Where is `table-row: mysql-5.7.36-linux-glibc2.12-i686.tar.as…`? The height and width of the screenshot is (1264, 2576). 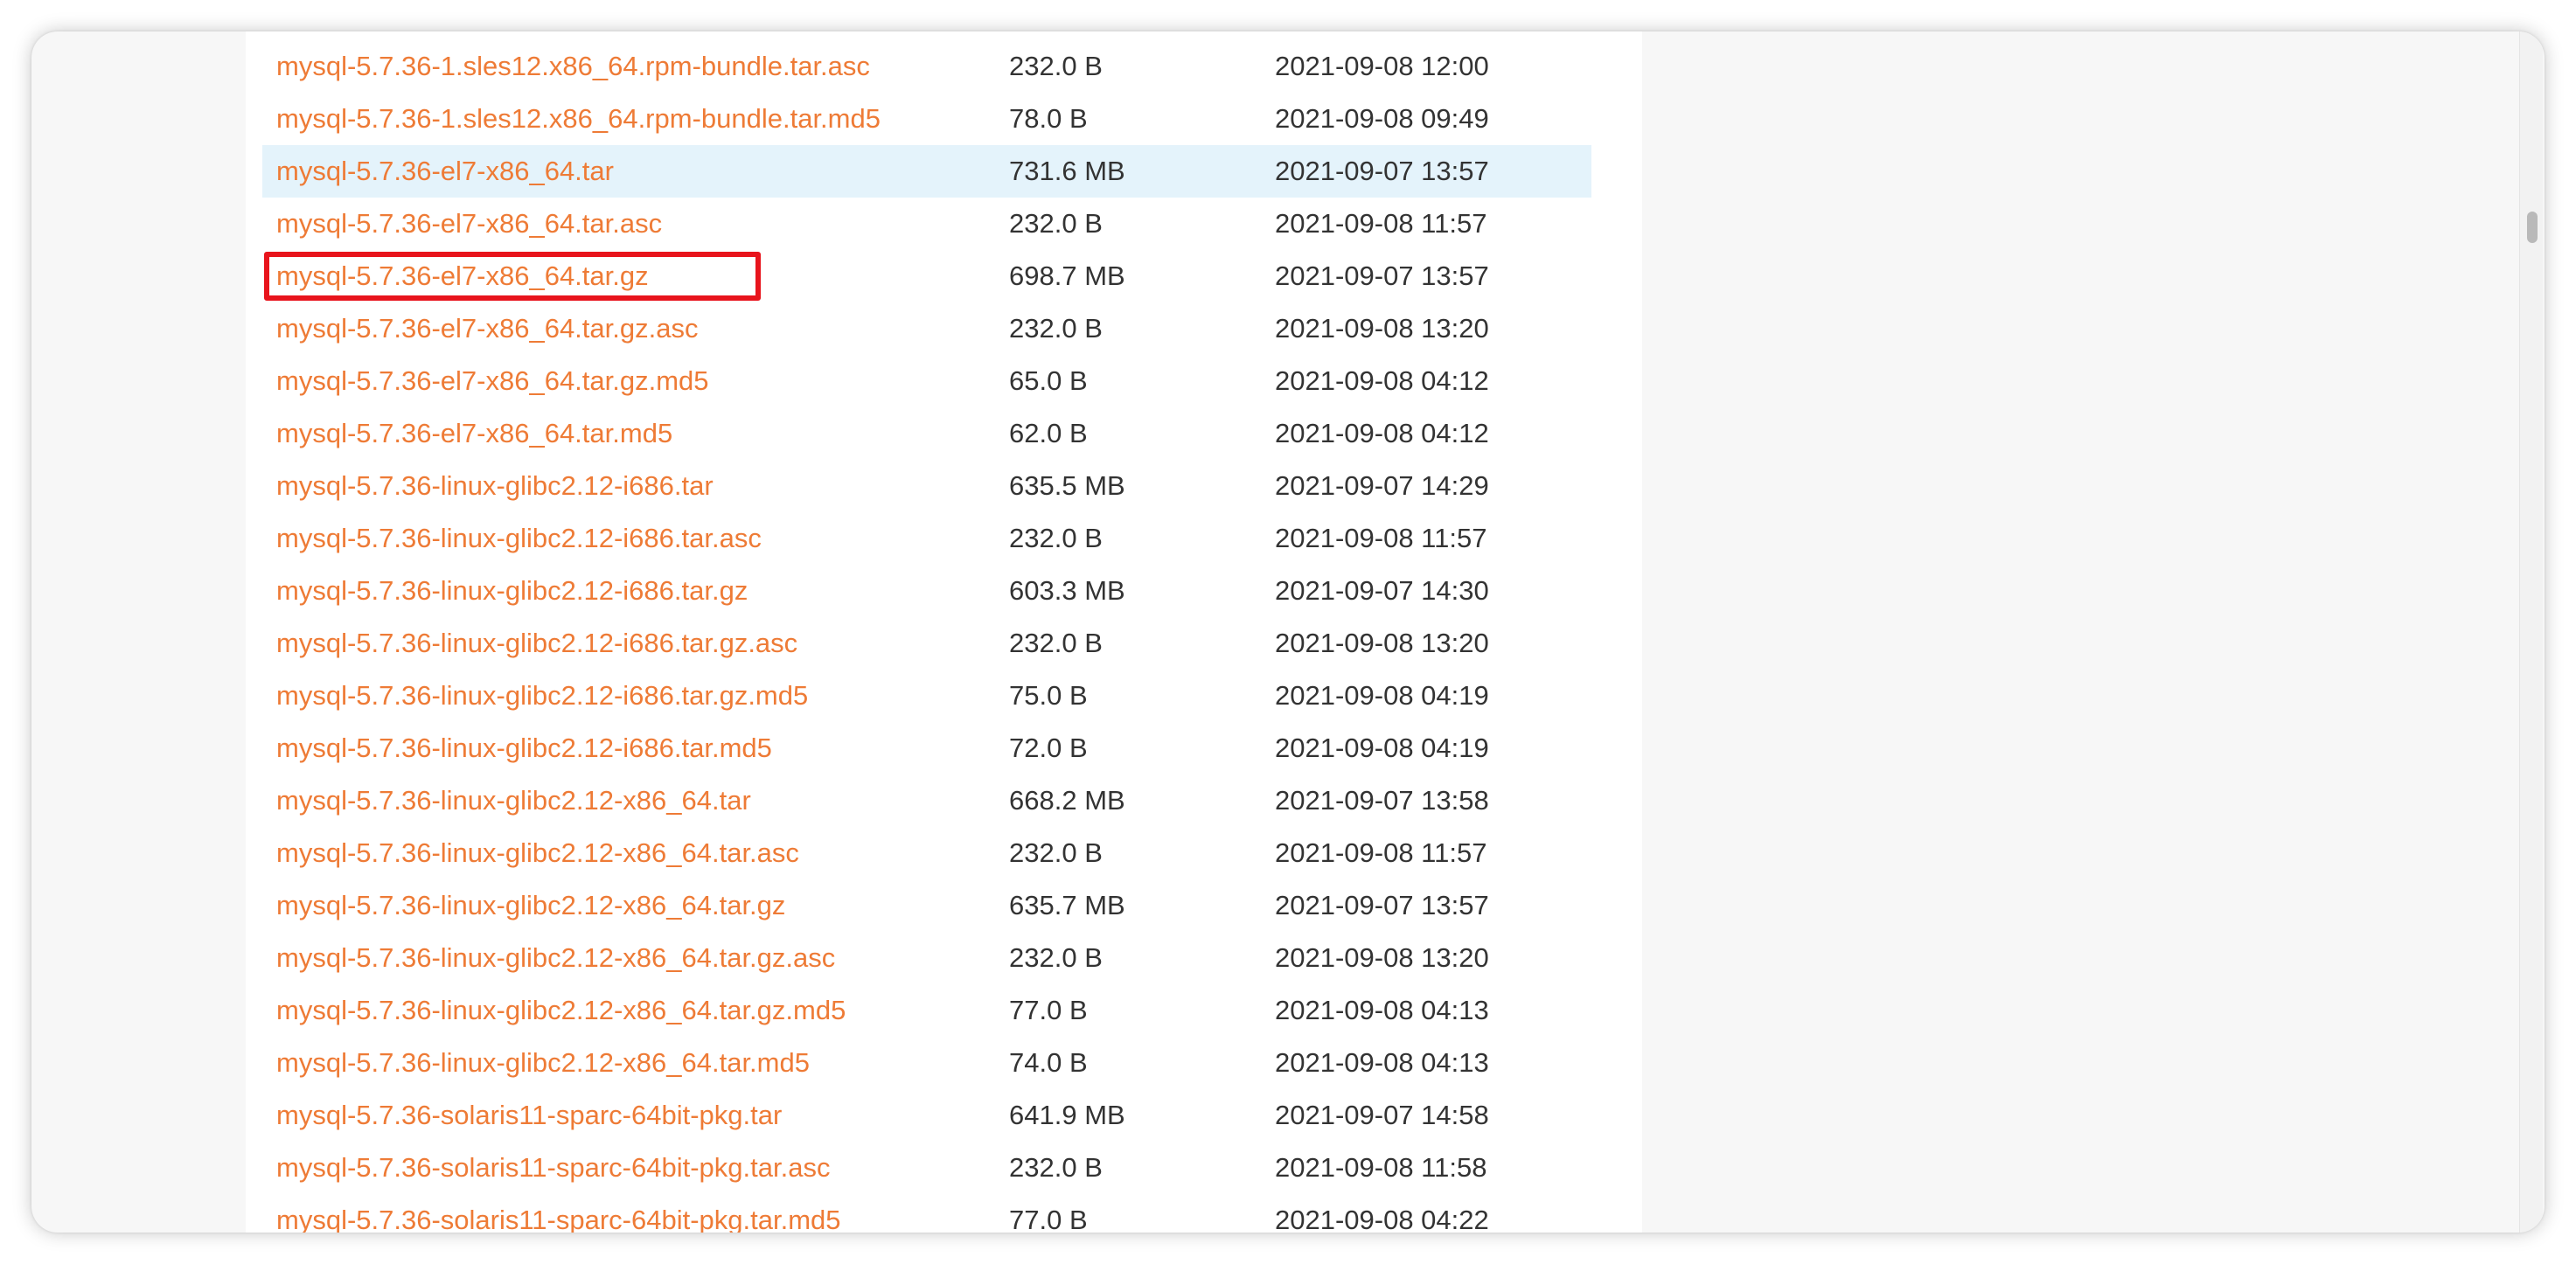 table-row: mysql-5.7.36-linux-glibc2.12-i686.tar.as… is located at coordinates (926, 538).